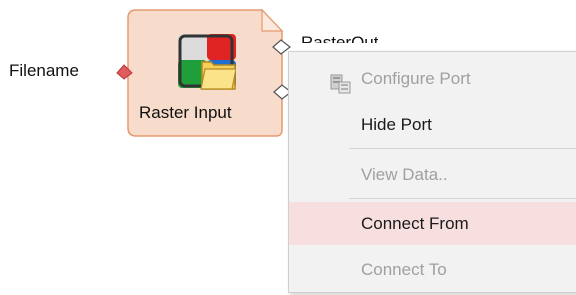  Describe the element at coordinates (341, 81) in the screenshot. I see `configure-port-icon` at that location.